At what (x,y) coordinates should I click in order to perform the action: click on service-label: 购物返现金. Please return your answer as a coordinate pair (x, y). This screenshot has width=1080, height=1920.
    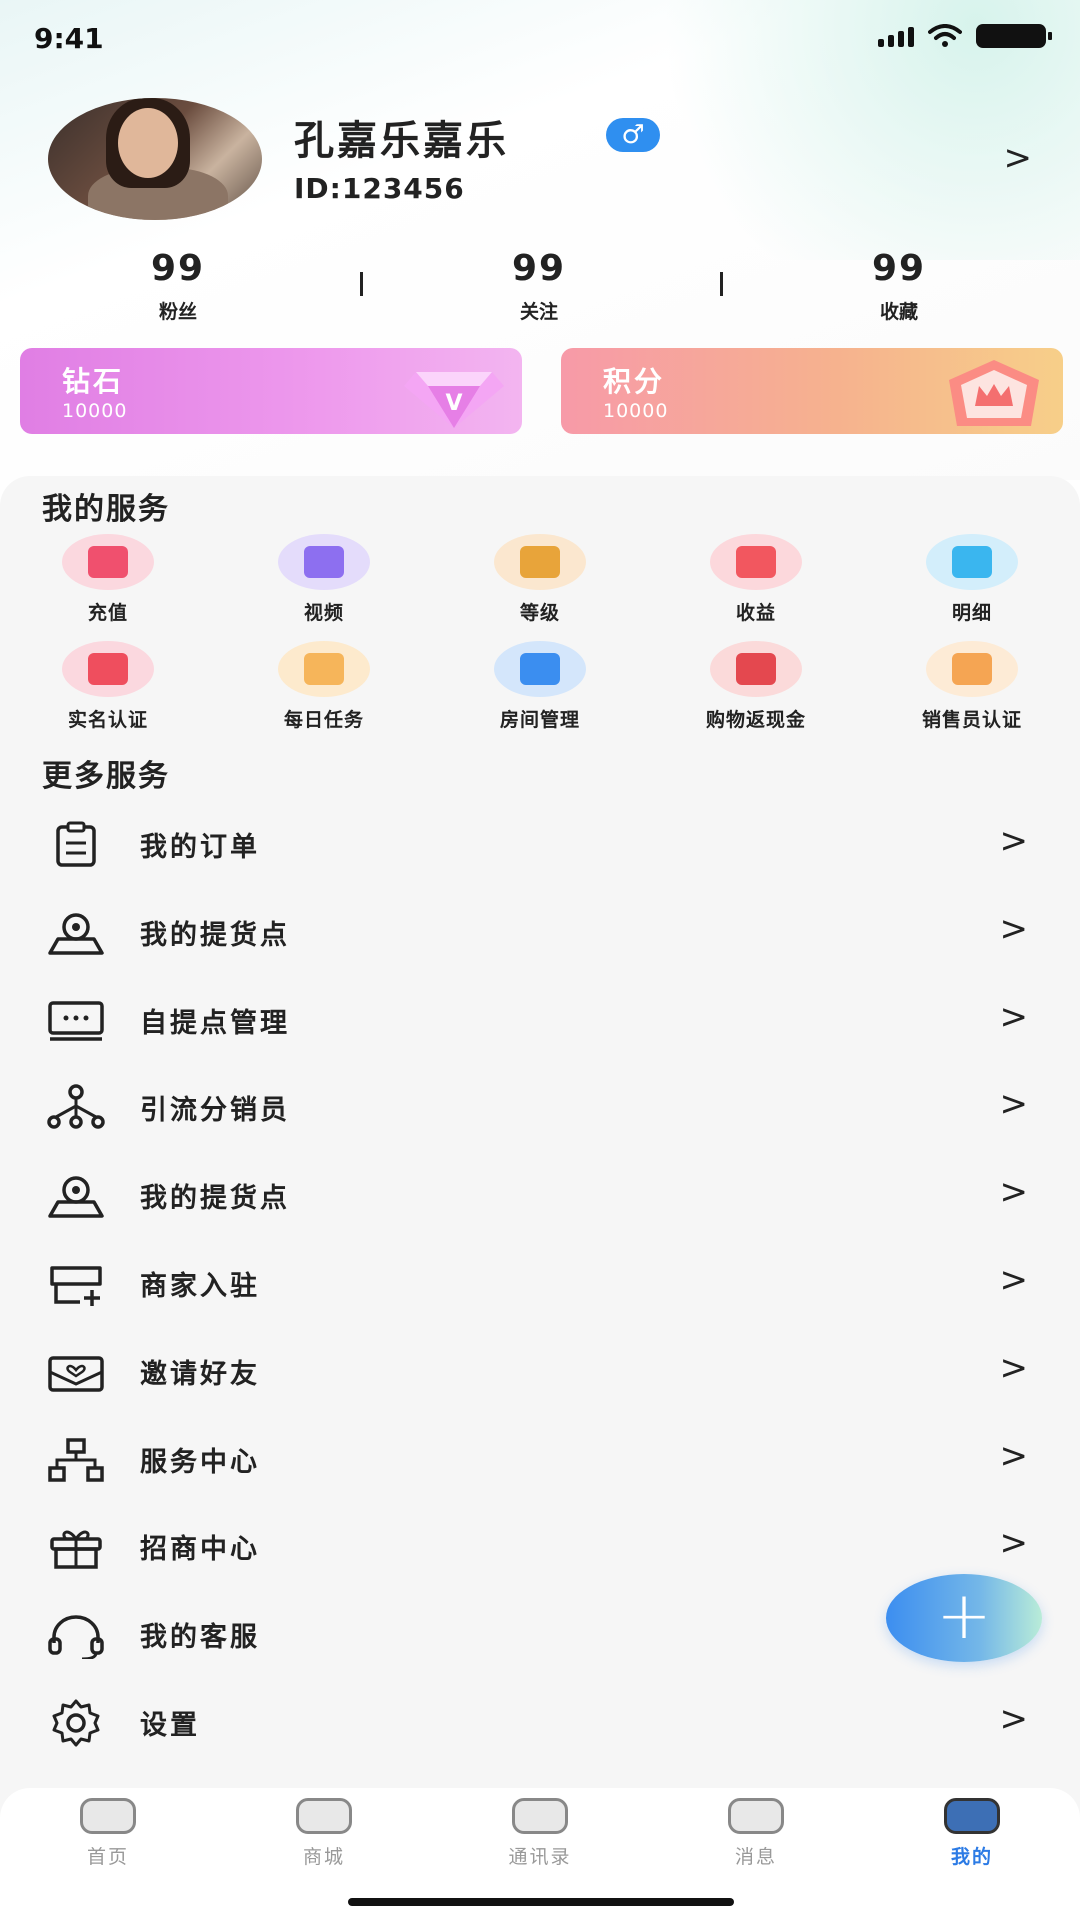
    Looking at the image, I should click on (755, 720).